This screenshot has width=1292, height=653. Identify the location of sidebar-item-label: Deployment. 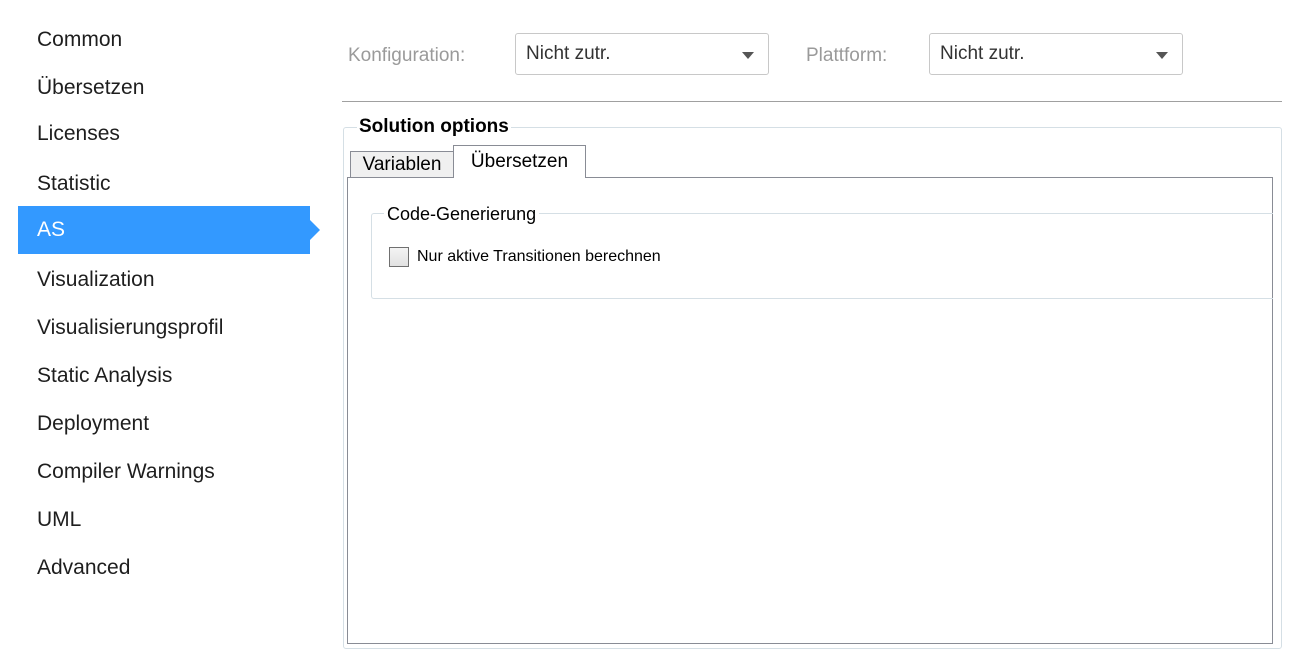
(93, 423).